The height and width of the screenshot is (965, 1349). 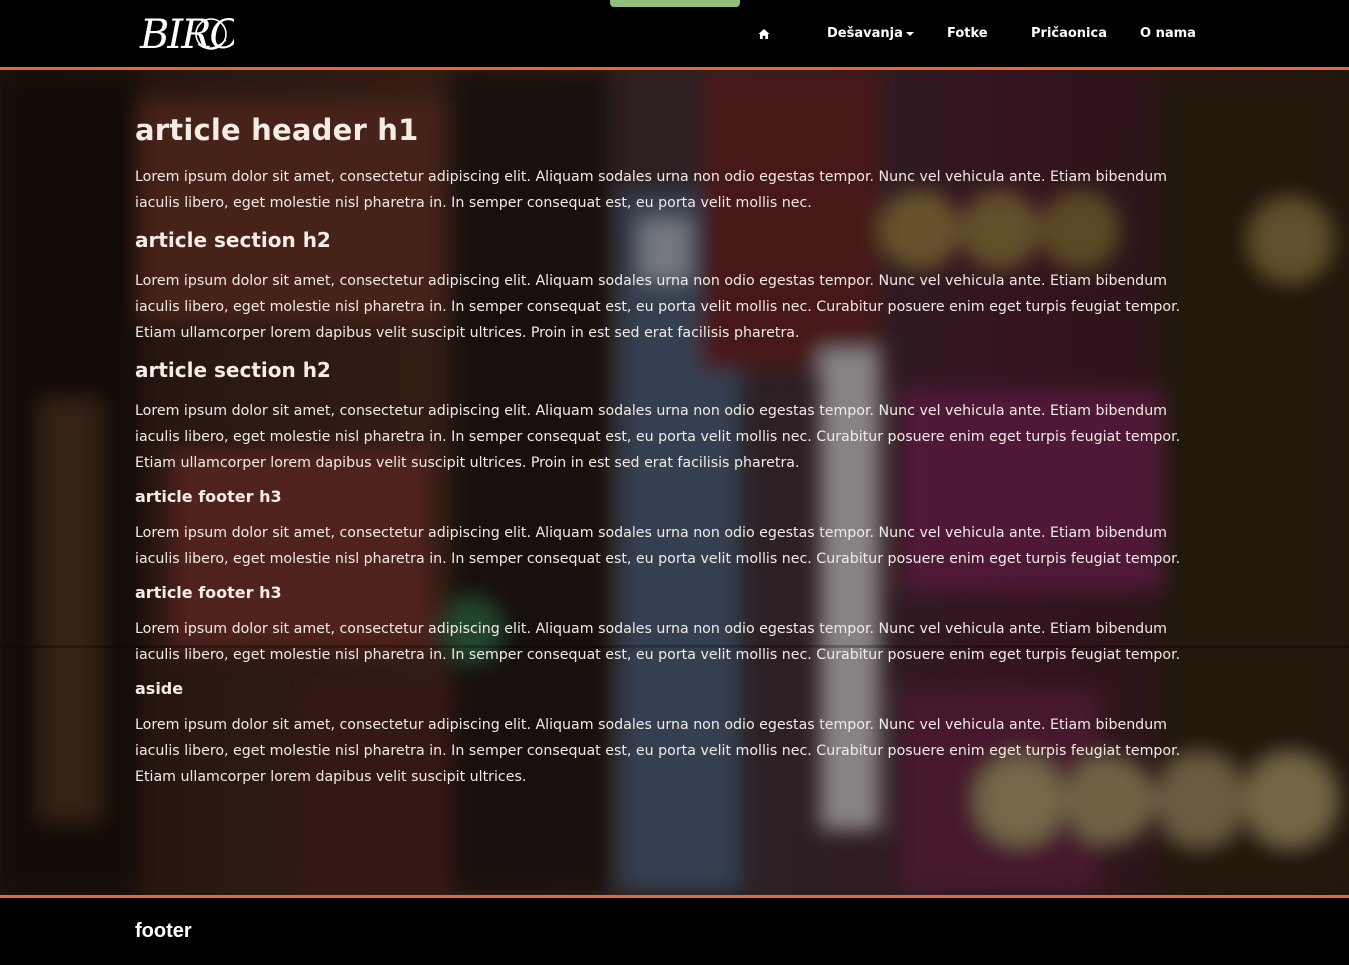 I want to click on nav-item-o-nama: O nama, so click(x=1168, y=34).